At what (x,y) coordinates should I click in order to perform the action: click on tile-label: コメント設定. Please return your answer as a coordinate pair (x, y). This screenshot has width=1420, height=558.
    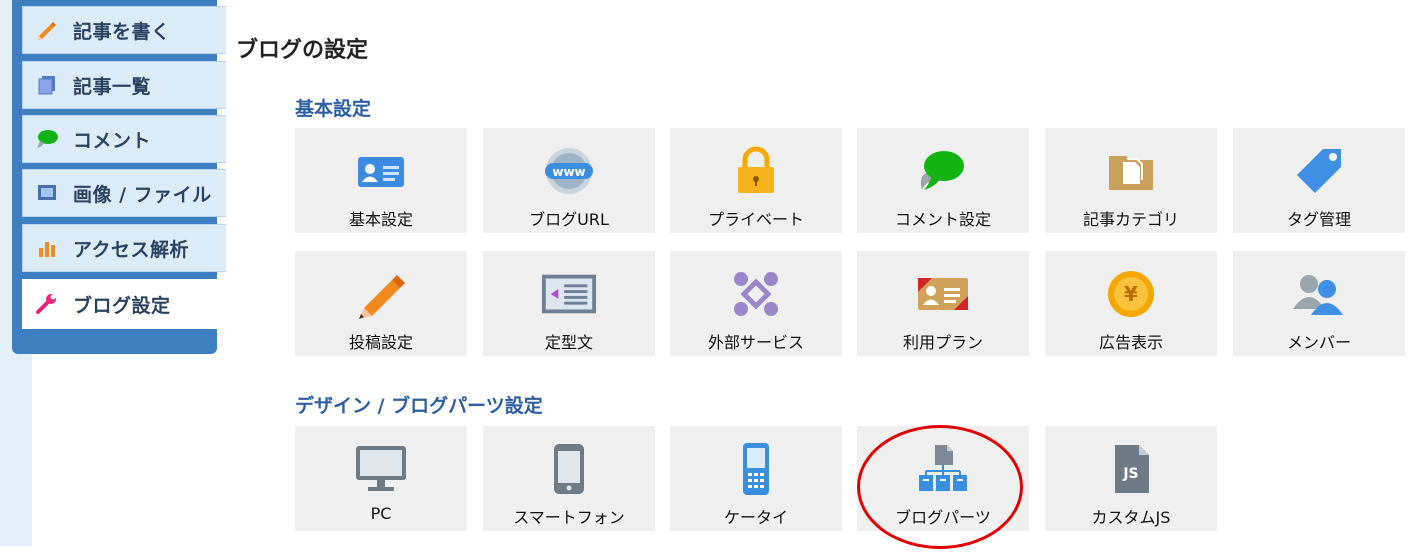
    Looking at the image, I should click on (942, 219).